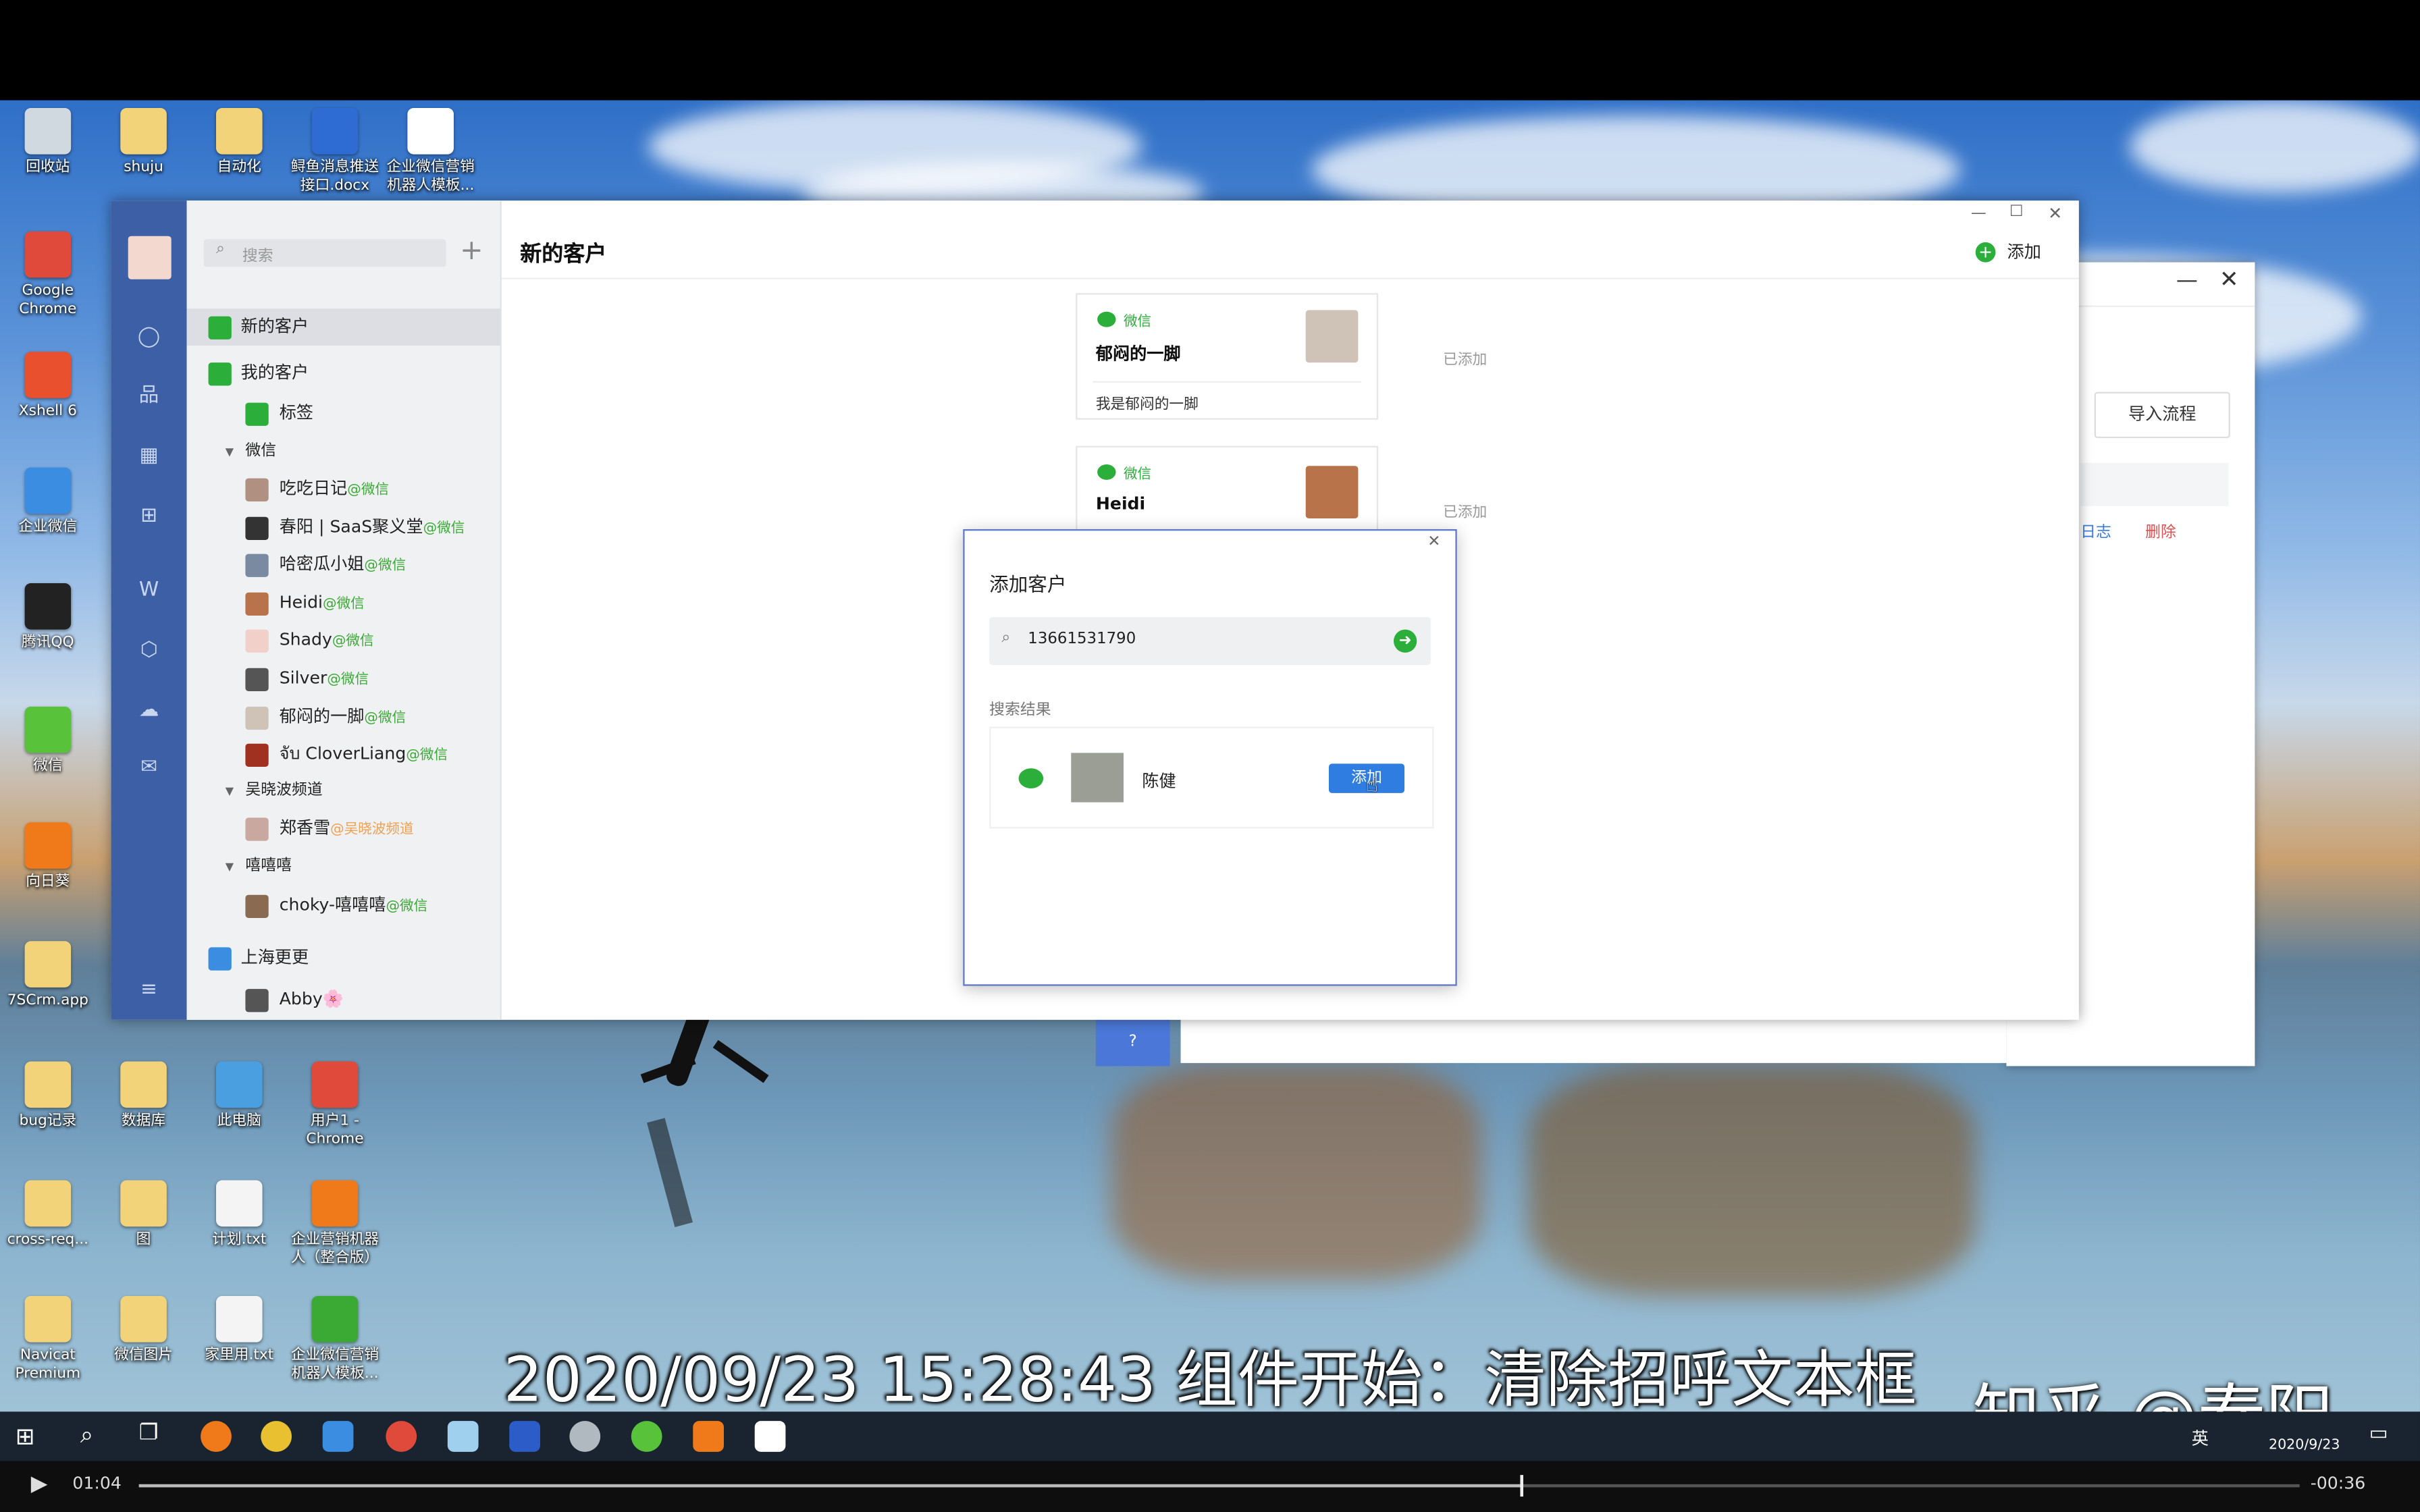 This screenshot has height=1512, width=2420. Describe the element at coordinates (149, 456) in the screenshot. I see `calendar-icon: ▦` at that location.